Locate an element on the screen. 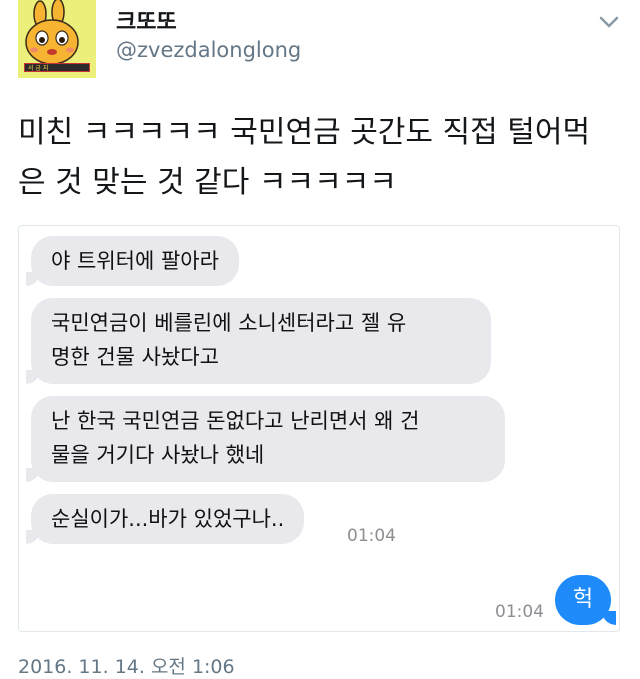  chat-message: 국민연금이 베를린에 소니센터라고 젤 유 명한 건물 사놨다고 is located at coordinates (258, 341).